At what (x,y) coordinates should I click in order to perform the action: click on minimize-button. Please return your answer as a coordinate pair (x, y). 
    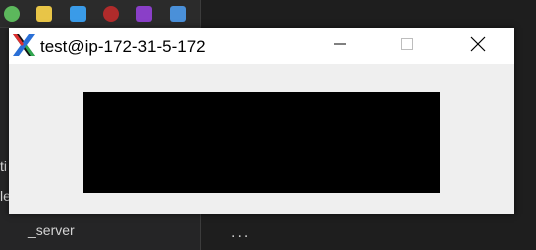
    Looking at the image, I should click on (340, 46).